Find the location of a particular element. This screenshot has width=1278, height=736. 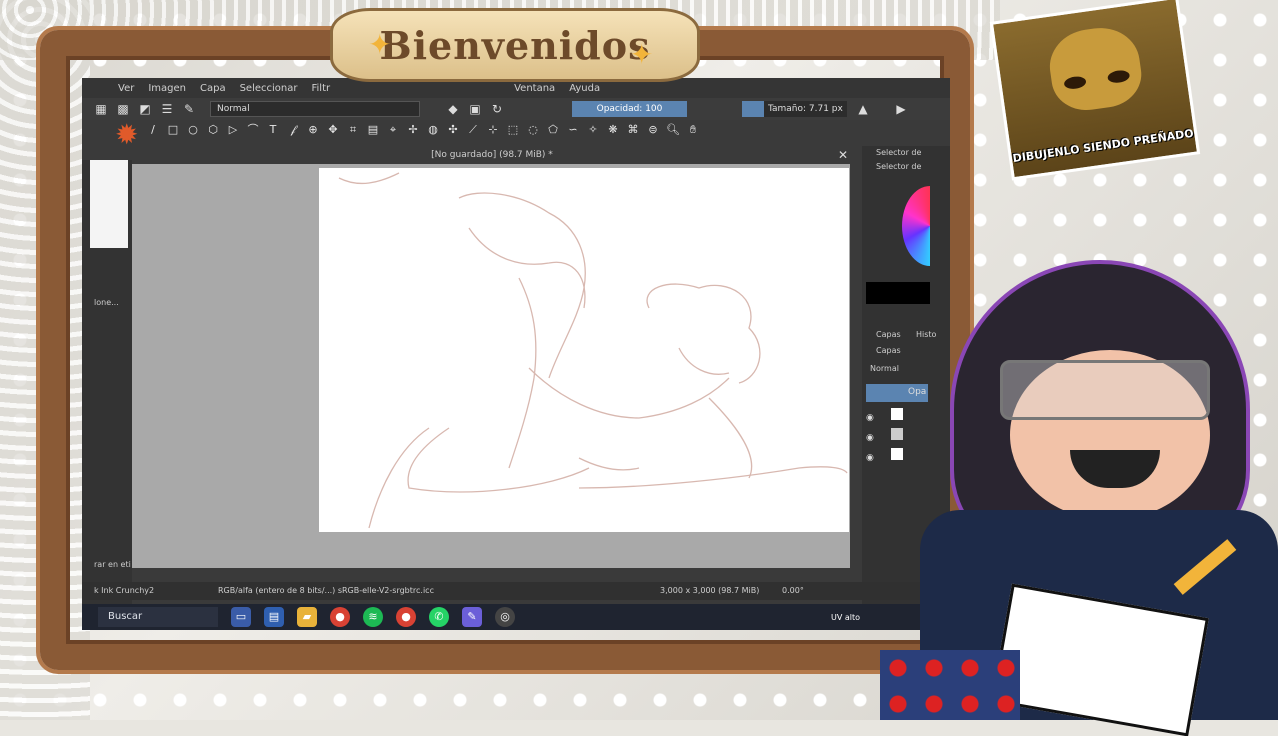

menu-filter: Filtr is located at coordinates (320, 88).